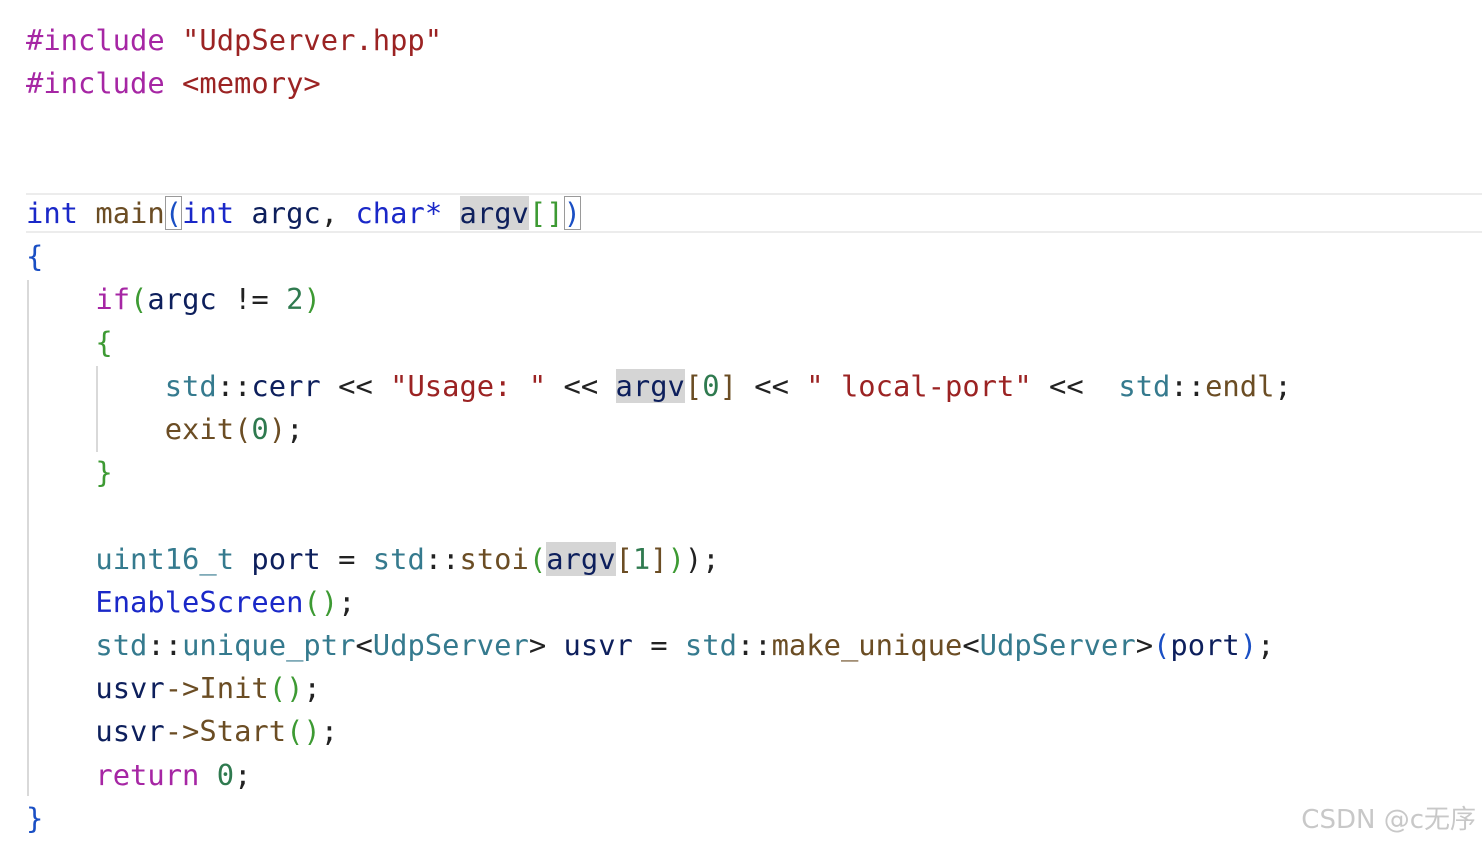 The width and height of the screenshot is (1482, 844). What do you see at coordinates (702, 559) in the screenshot?
I see `code-token: );` at bounding box center [702, 559].